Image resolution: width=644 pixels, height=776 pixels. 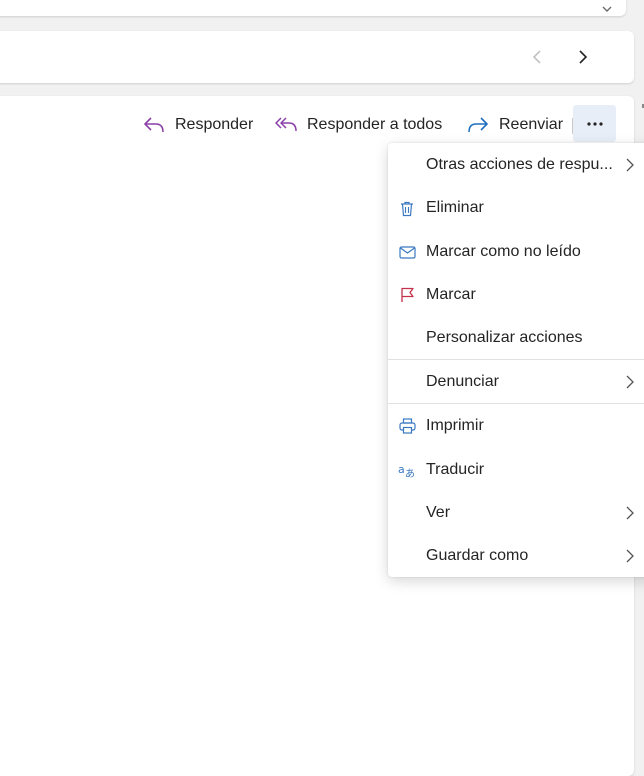 What do you see at coordinates (313, 8) in the screenshot?
I see `top-card` at bounding box center [313, 8].